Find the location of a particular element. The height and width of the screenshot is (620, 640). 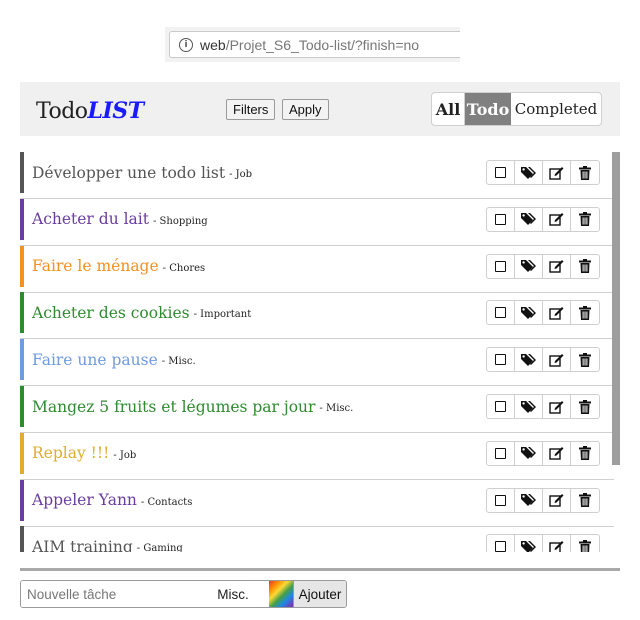

add-task-button: Ajouter is located at coordinates (319, 594).